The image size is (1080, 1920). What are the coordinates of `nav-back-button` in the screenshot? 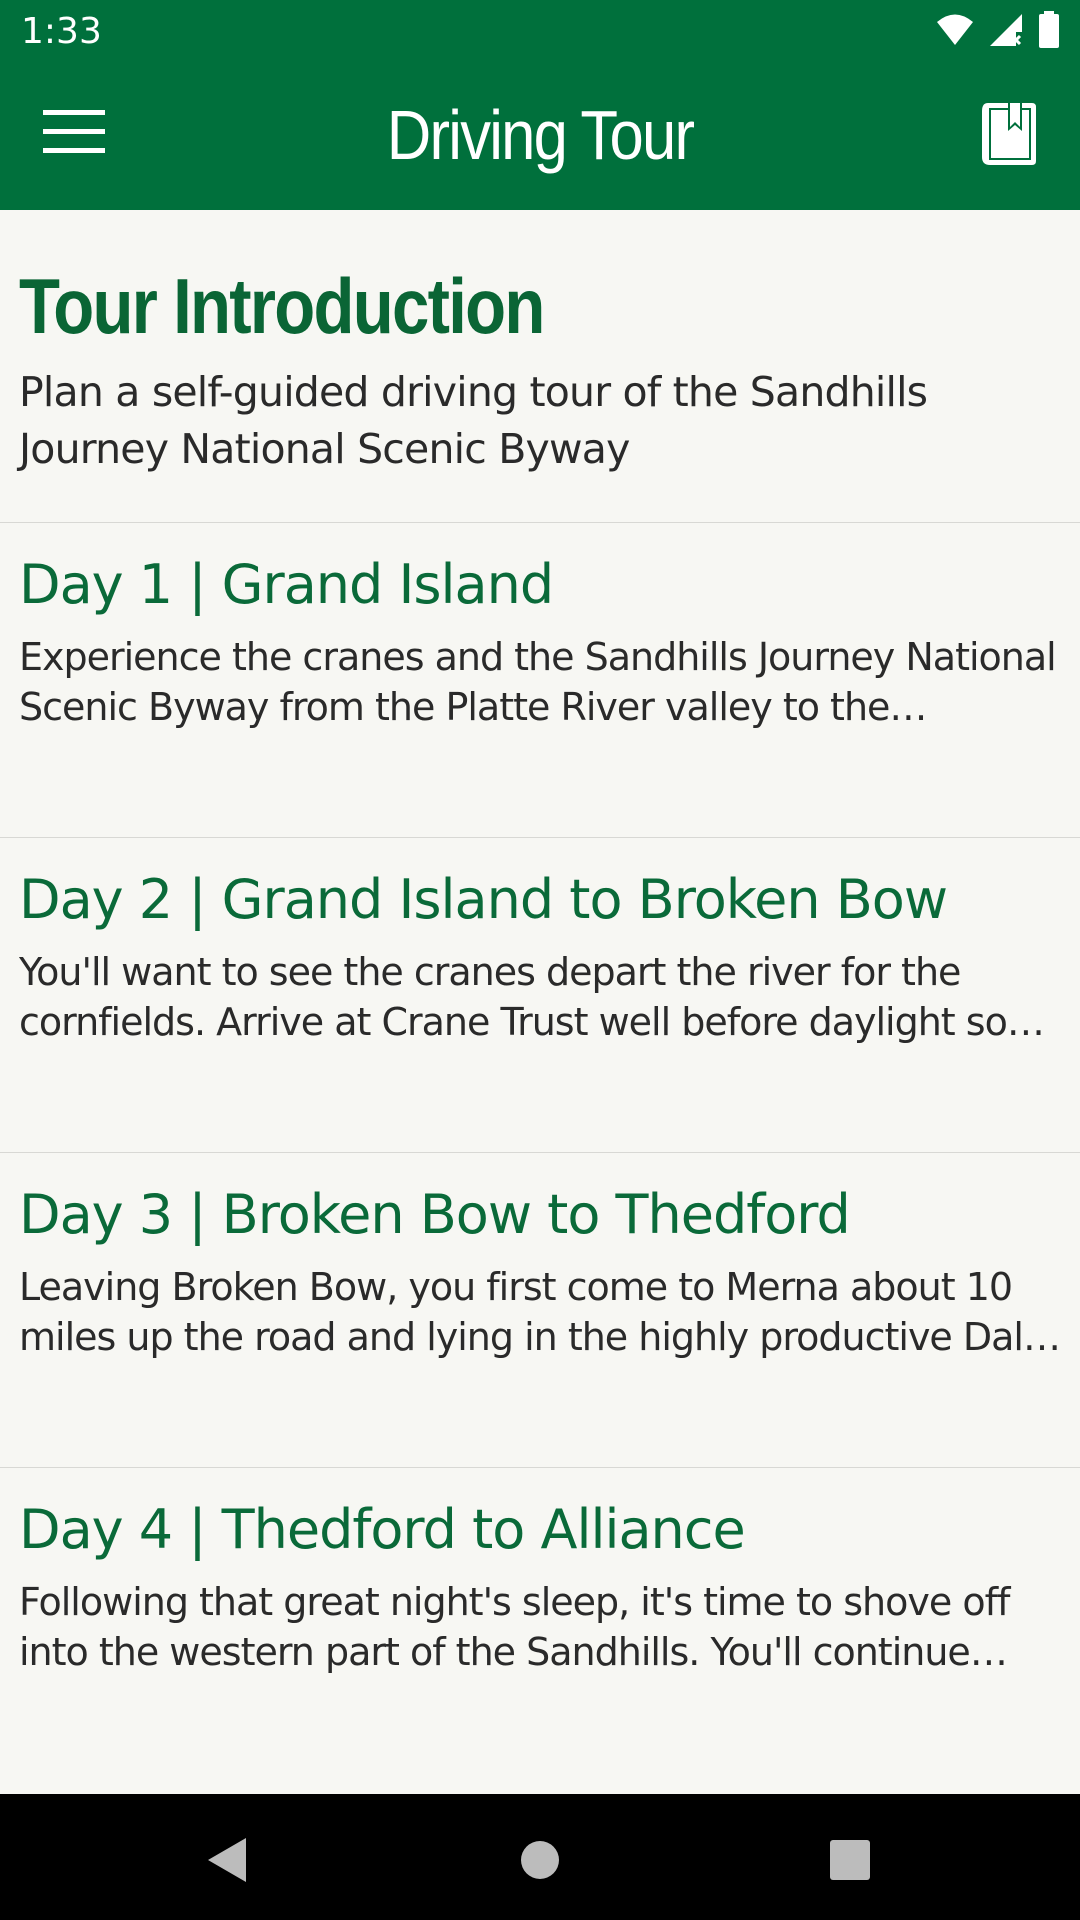 It's located at (226, 1862).